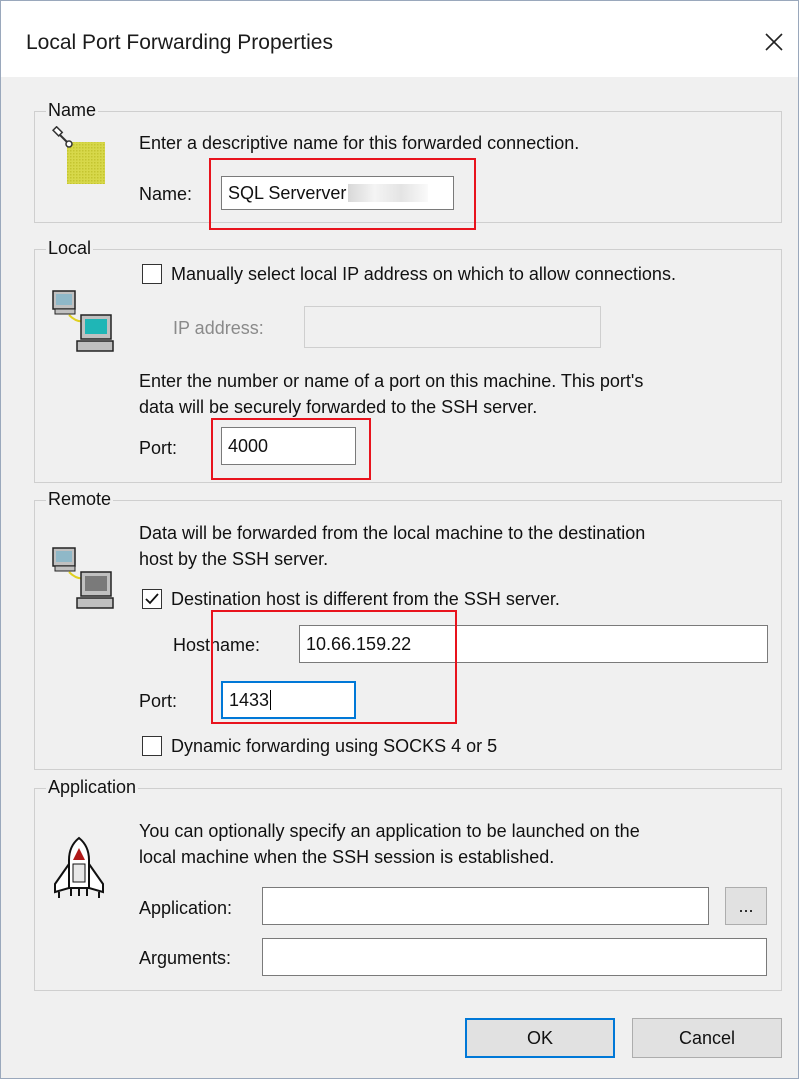 This screenshot has width=799, height=1079. What do you see at coordinates (158, 701) in the screenshot?
I see `remote-port-label: Port:` at bounding box center [158, 701].